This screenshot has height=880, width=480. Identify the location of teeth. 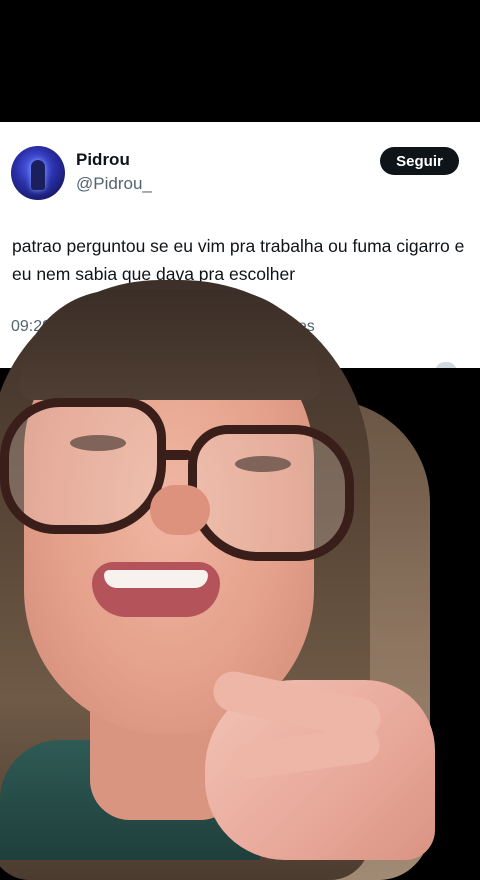
(156, 579).